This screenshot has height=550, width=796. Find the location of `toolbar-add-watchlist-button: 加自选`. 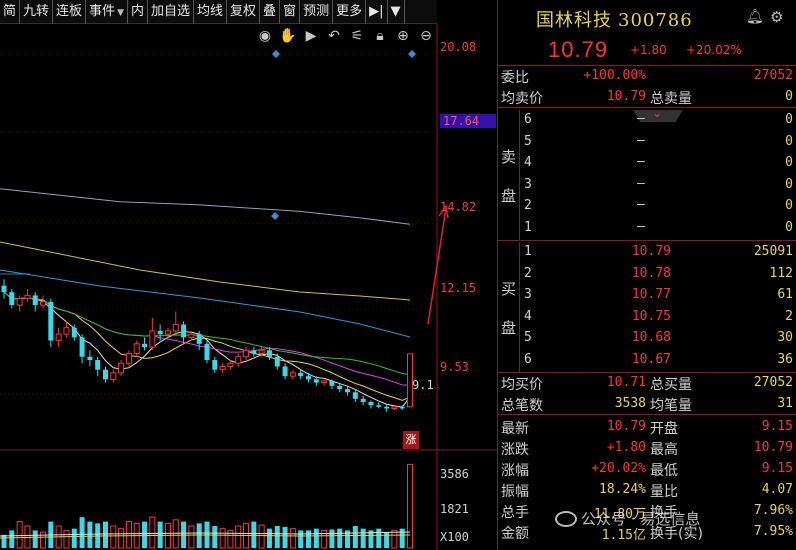

toolbar-add-watchlist-button: 加自选 is located at coordinates (171, 12).